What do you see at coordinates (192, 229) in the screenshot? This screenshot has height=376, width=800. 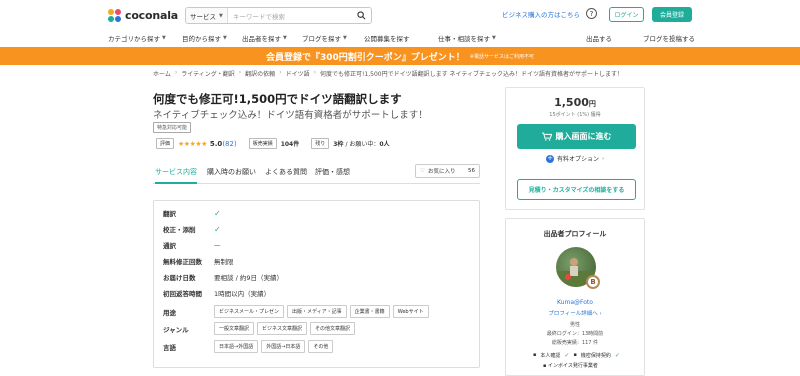 I see `spec-row: 校正・添削 ✓` at bounding box center [192, 229].